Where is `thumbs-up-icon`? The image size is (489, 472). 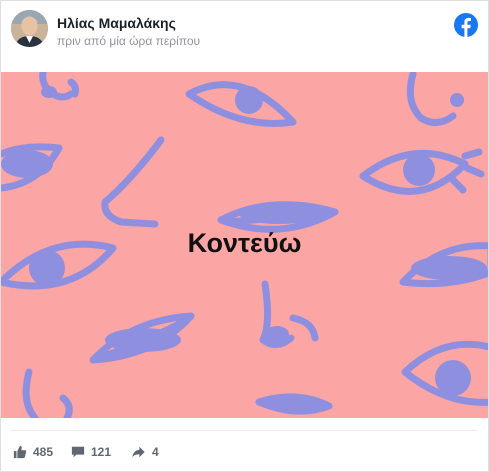 thumbs-up-icon is located at coordinates (20, 452).